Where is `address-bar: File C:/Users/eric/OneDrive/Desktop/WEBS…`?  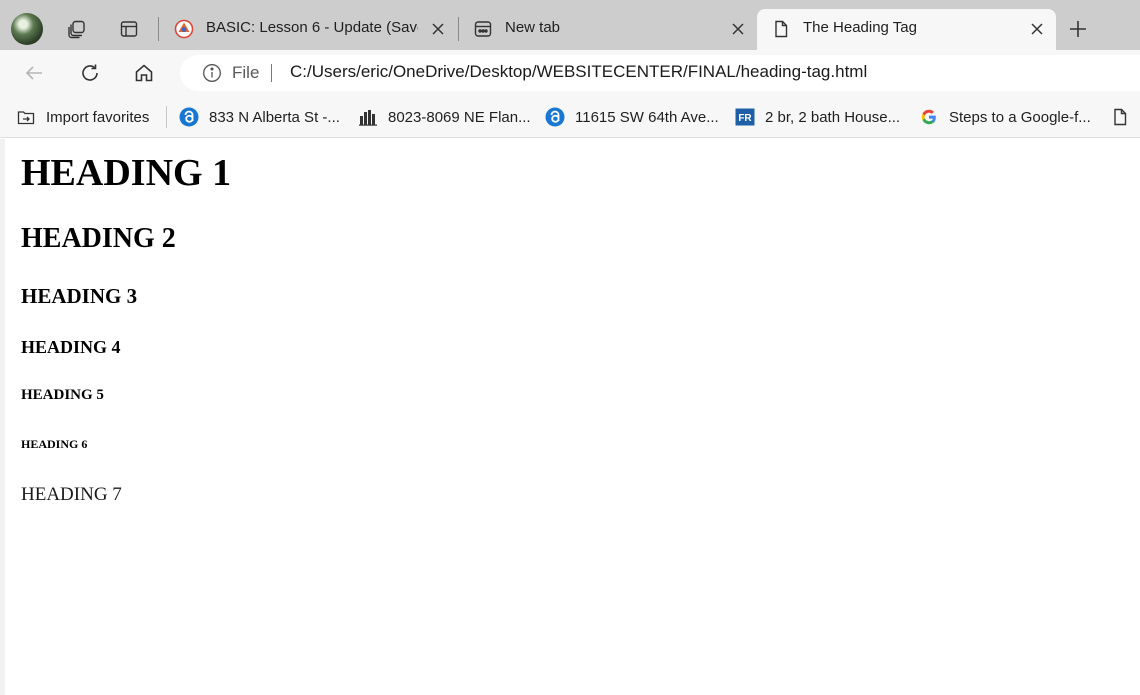 address-bar: File C:/Users/eric/OneDrive/Desktop/WEBS… is located at coordinates (660, 73).